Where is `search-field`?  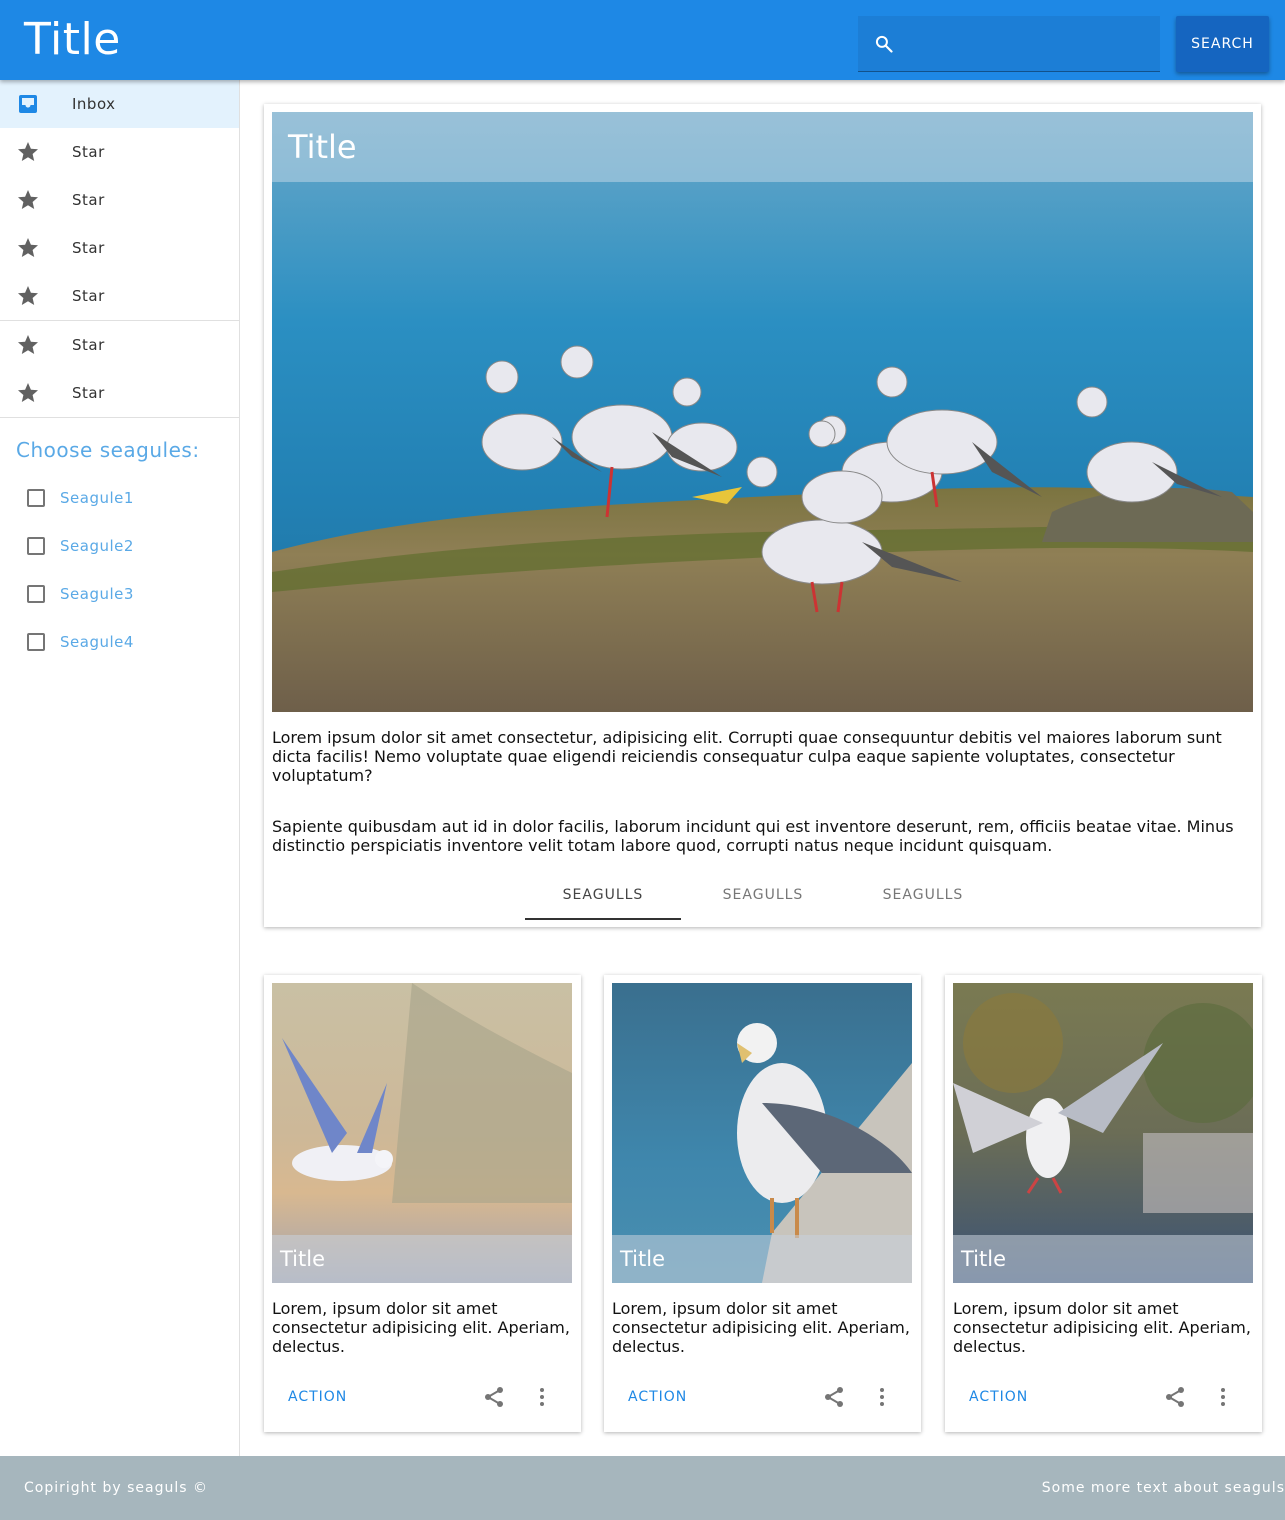
search-field is located at coordinates (1009, 44).